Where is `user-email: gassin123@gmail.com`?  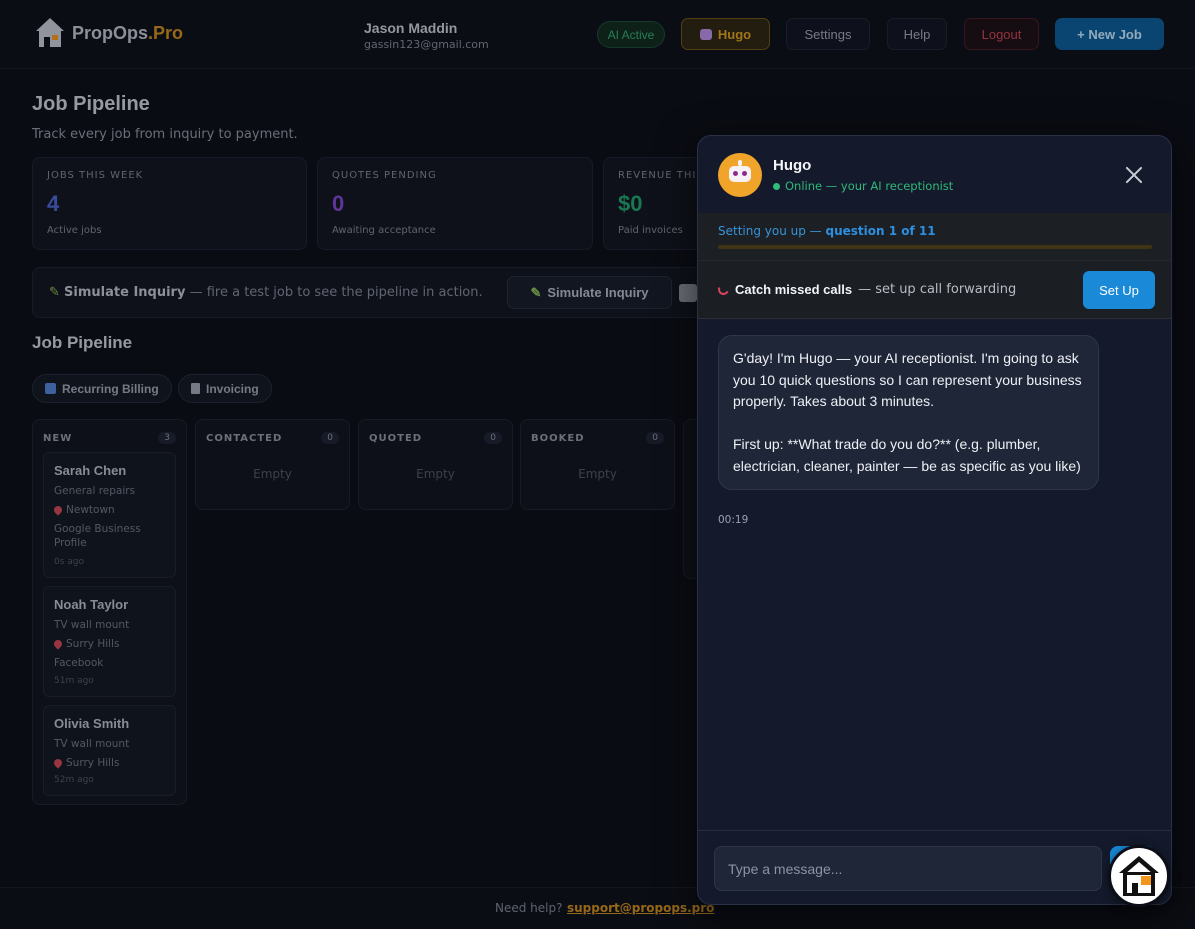
user-email: gassin123@gmail.com is located at coordinates (426, 44).